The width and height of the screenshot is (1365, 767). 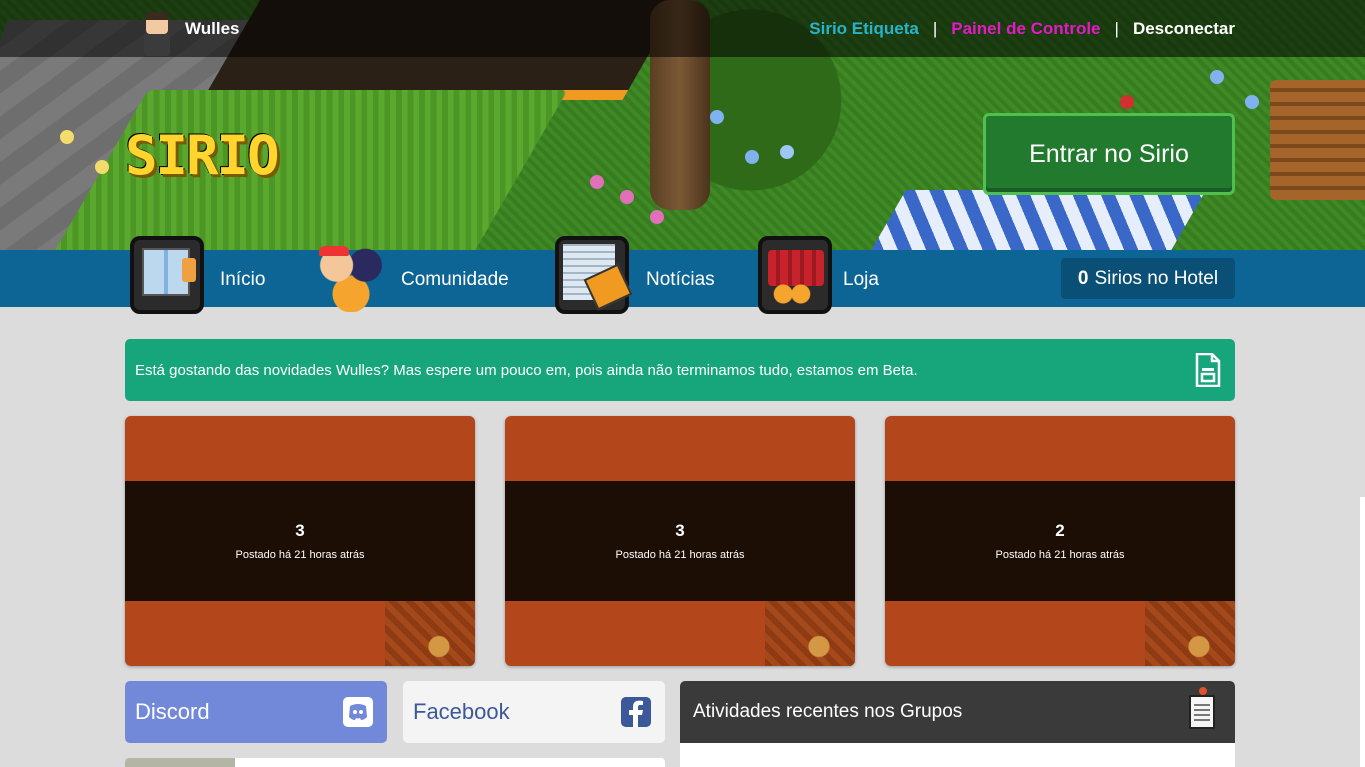 I want to click on group-activities-header: Atividades recentes nos Grupos, so click(x=957, y=712).